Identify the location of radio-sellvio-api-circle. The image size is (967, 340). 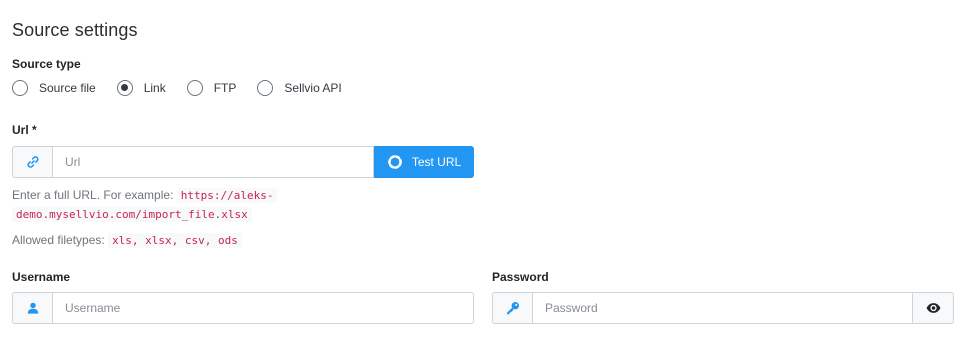
(265, 88).